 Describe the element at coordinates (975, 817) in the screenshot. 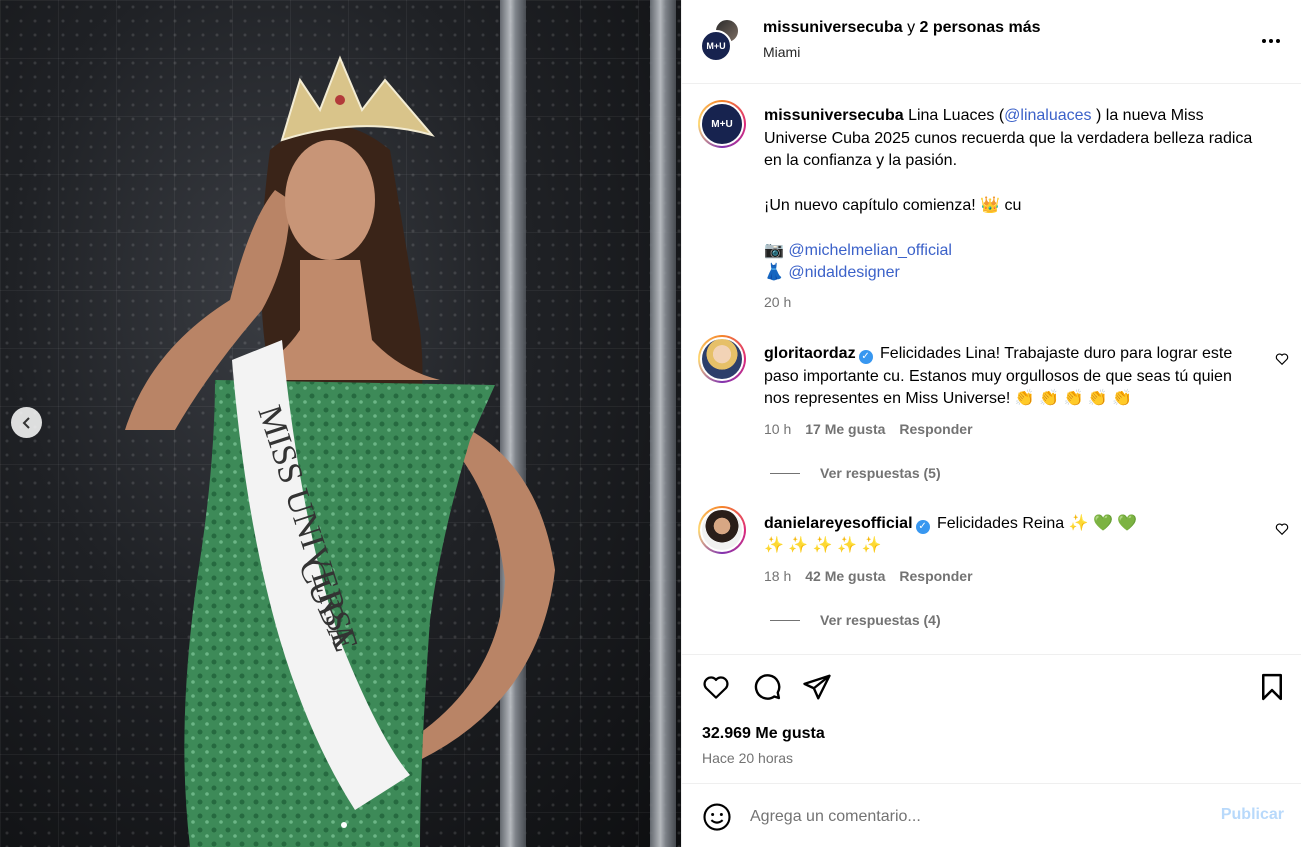

I see `comment-input` at that location.